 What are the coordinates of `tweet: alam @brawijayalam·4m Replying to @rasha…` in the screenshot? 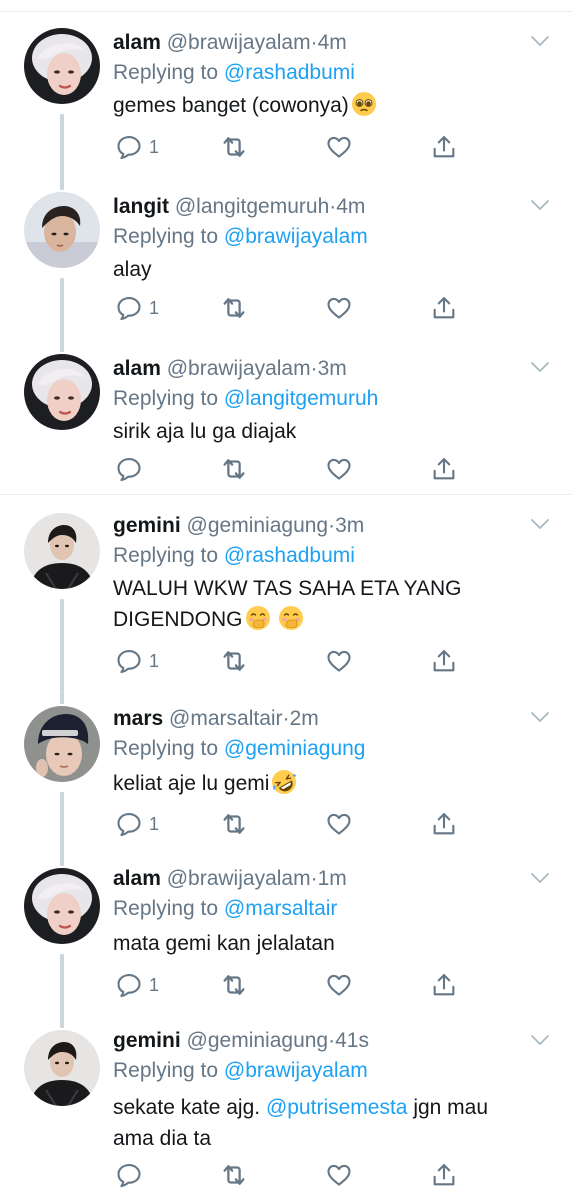 It's located at (286, 100).